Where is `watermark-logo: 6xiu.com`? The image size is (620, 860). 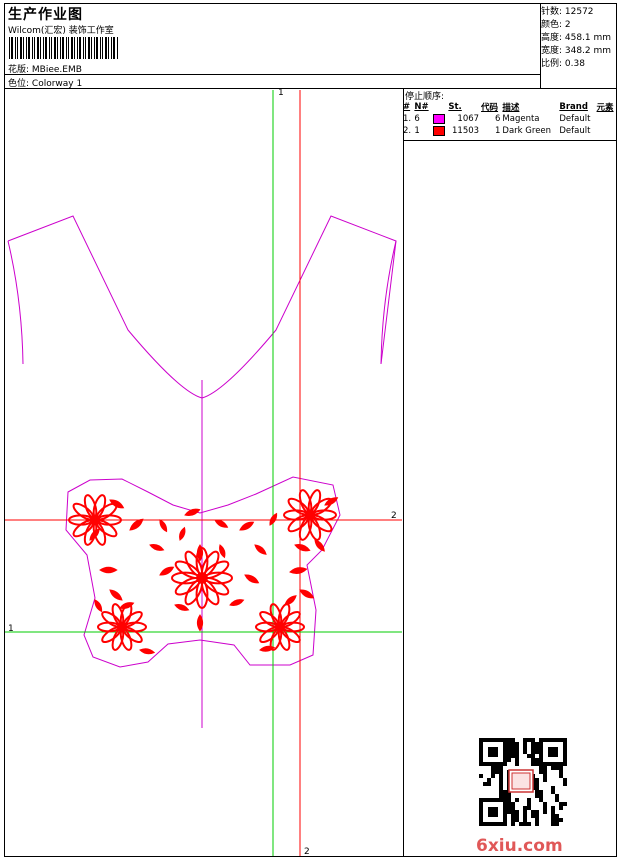 watermark-logo: 6xiu.com is located at coordinates (519, 846).